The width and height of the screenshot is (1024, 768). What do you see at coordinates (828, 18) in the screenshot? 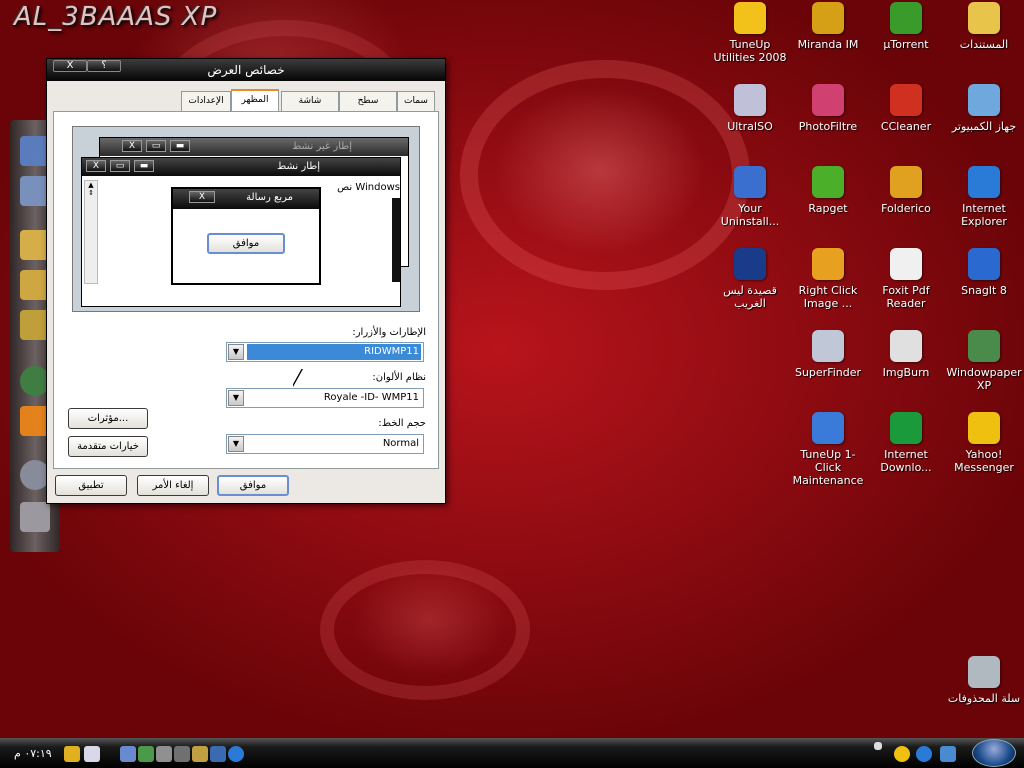
I see `miranda-icon` at bounding box center [828, 18].